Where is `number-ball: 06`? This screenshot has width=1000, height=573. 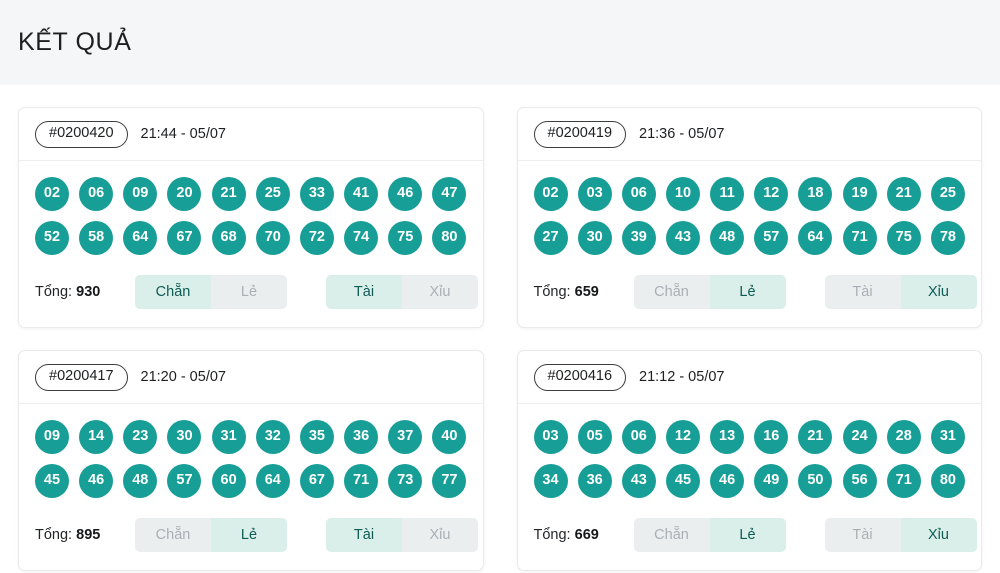 number-ball: 06 is located at coordinates (96, 193).